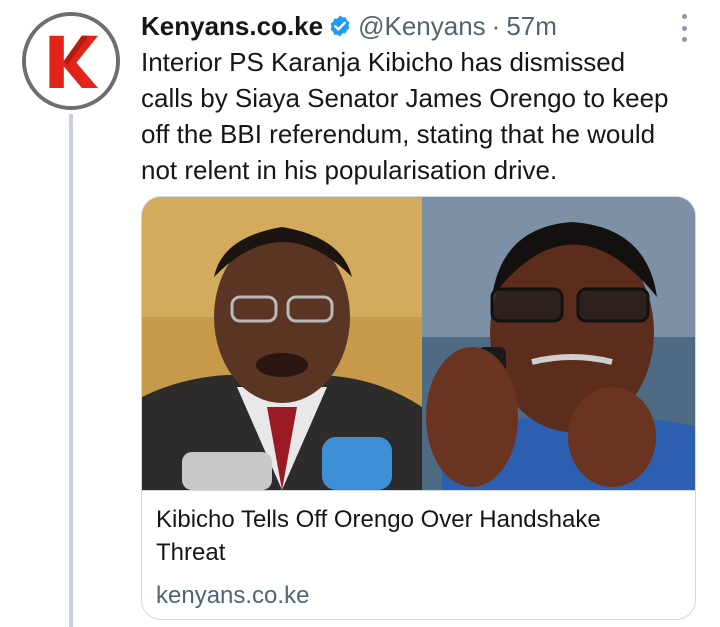  Describe the element at coordinates (422, 26) in the screenshot. I see `handle: @Kenyans` at that location.